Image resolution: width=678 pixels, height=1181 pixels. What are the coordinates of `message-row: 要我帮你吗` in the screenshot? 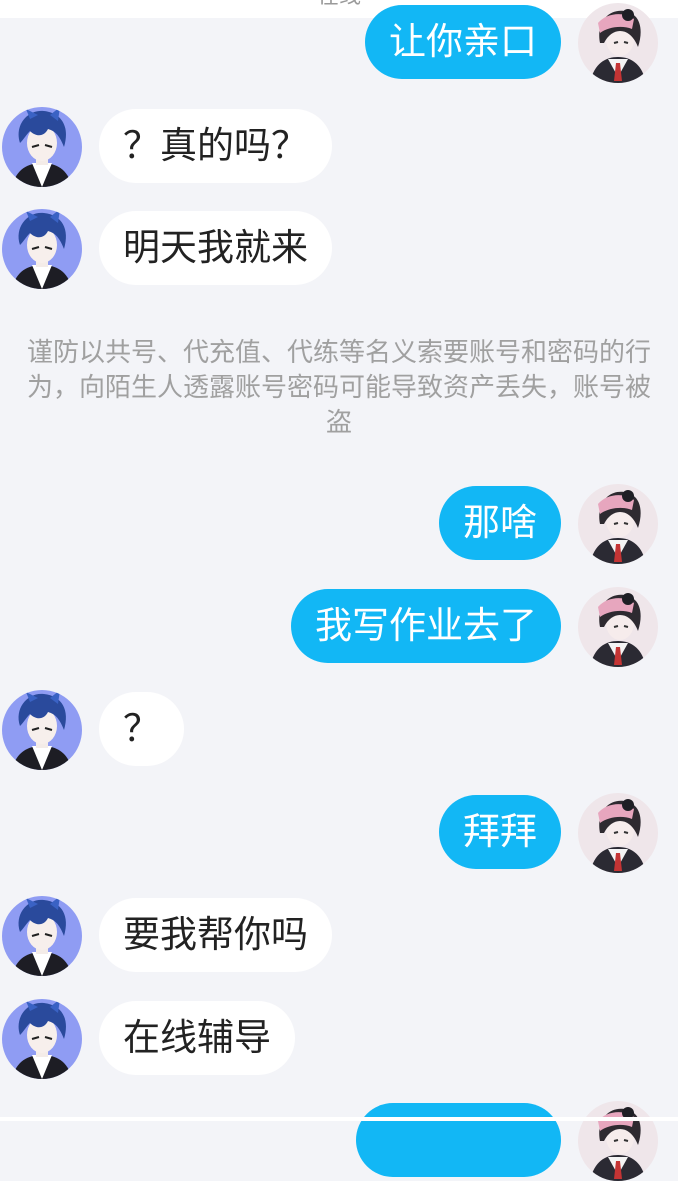 It's located at (339, 936).